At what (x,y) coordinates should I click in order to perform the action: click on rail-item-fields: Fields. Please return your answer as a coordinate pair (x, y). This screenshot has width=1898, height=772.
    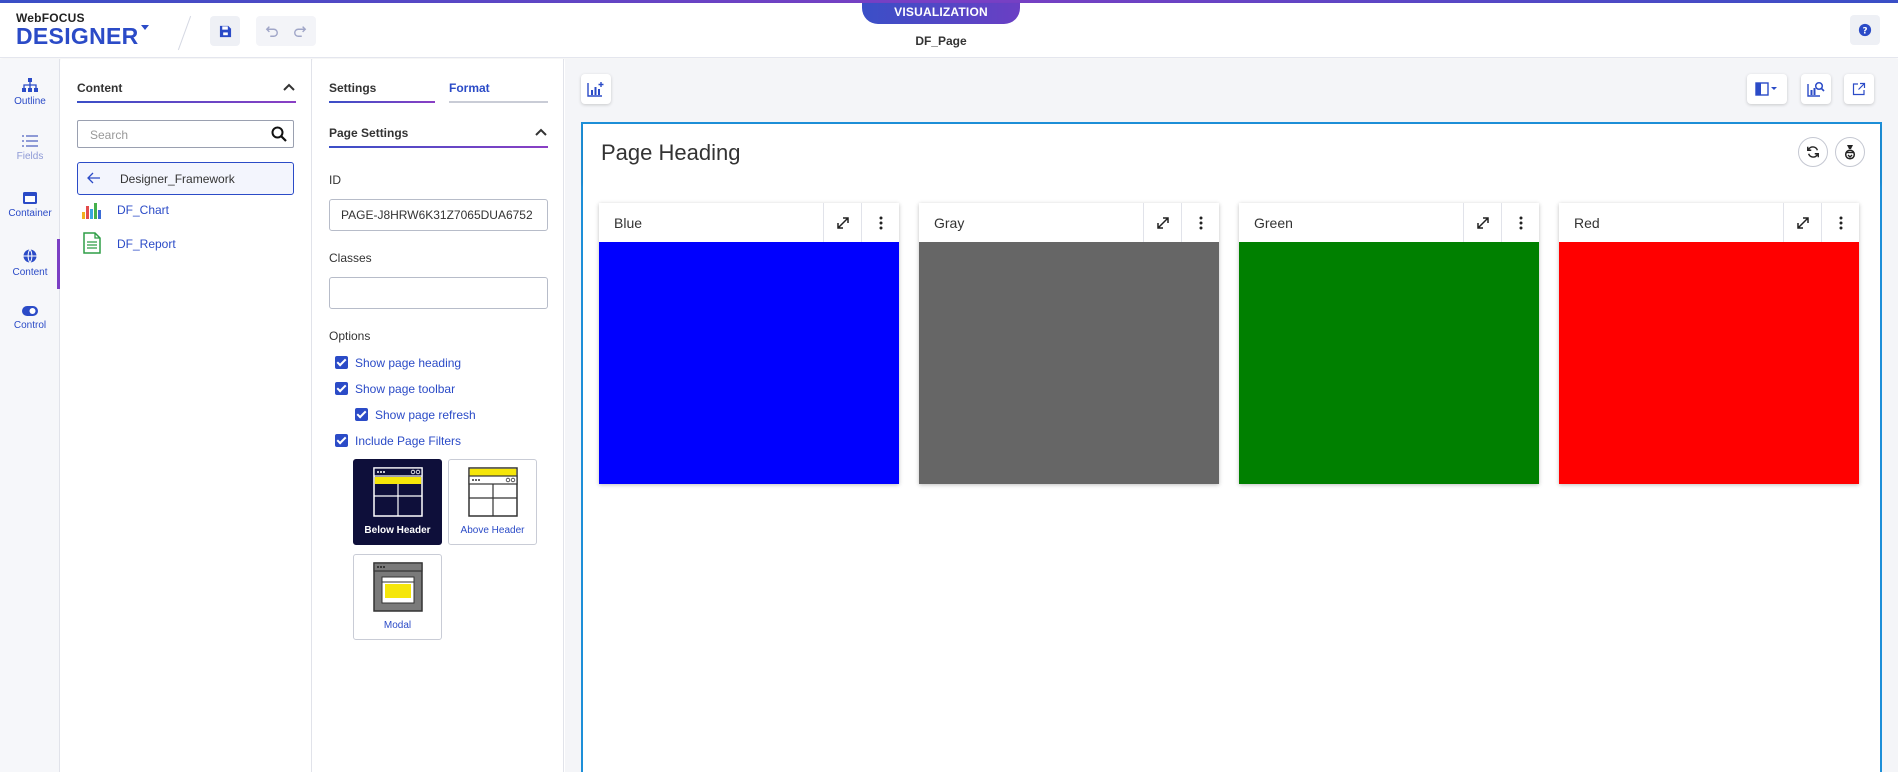
    Looking at the image, I should click on (30, 161).